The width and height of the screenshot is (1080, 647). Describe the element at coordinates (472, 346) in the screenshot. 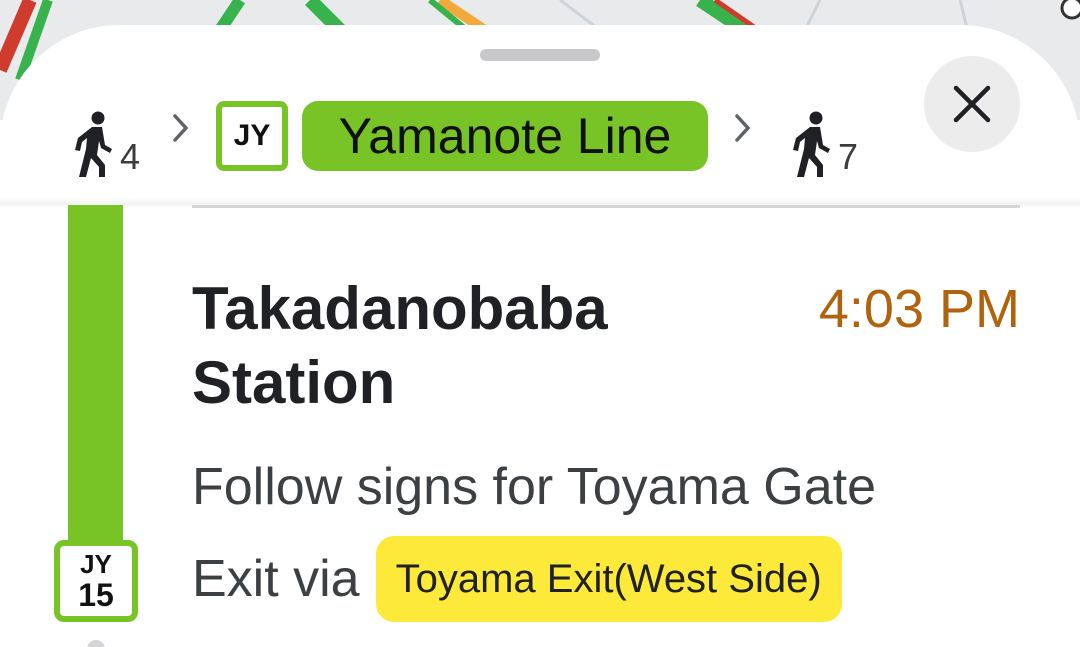

I see `station-name: Takadanobaba Station` at that location.